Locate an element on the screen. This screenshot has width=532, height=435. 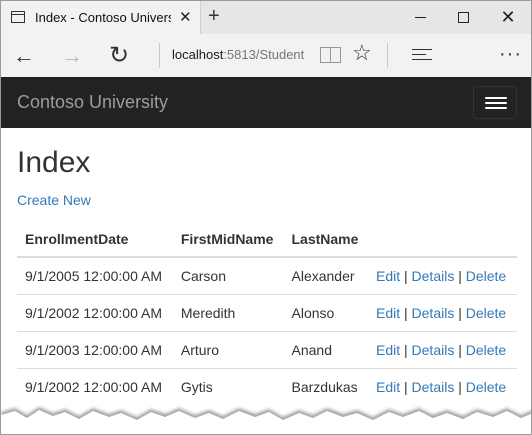
close-window-button: ✕ is located at coordinates (508, 17).